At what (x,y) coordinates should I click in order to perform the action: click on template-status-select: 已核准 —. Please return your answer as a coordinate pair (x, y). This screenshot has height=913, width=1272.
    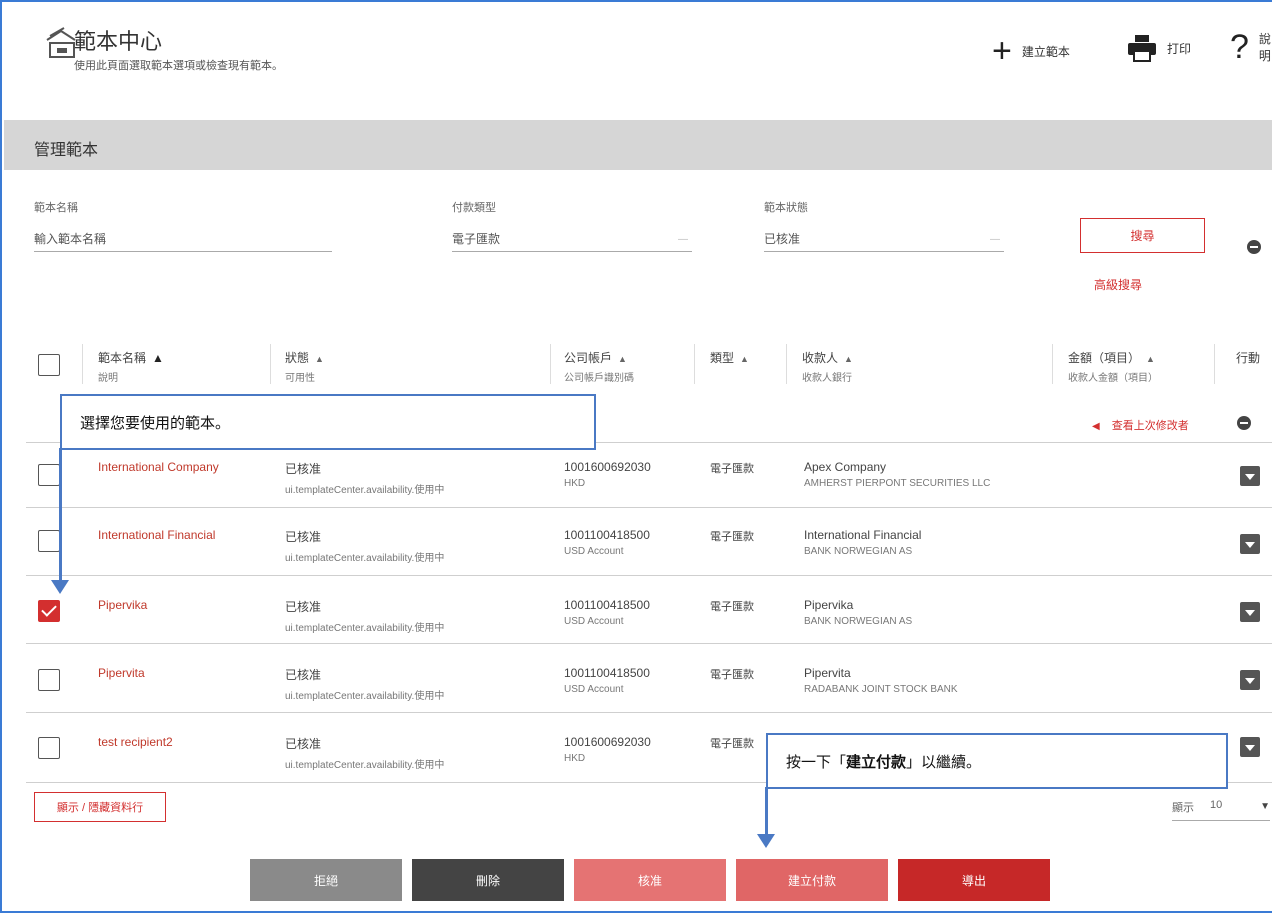
    Looking at the image, I should click on (884, 241).